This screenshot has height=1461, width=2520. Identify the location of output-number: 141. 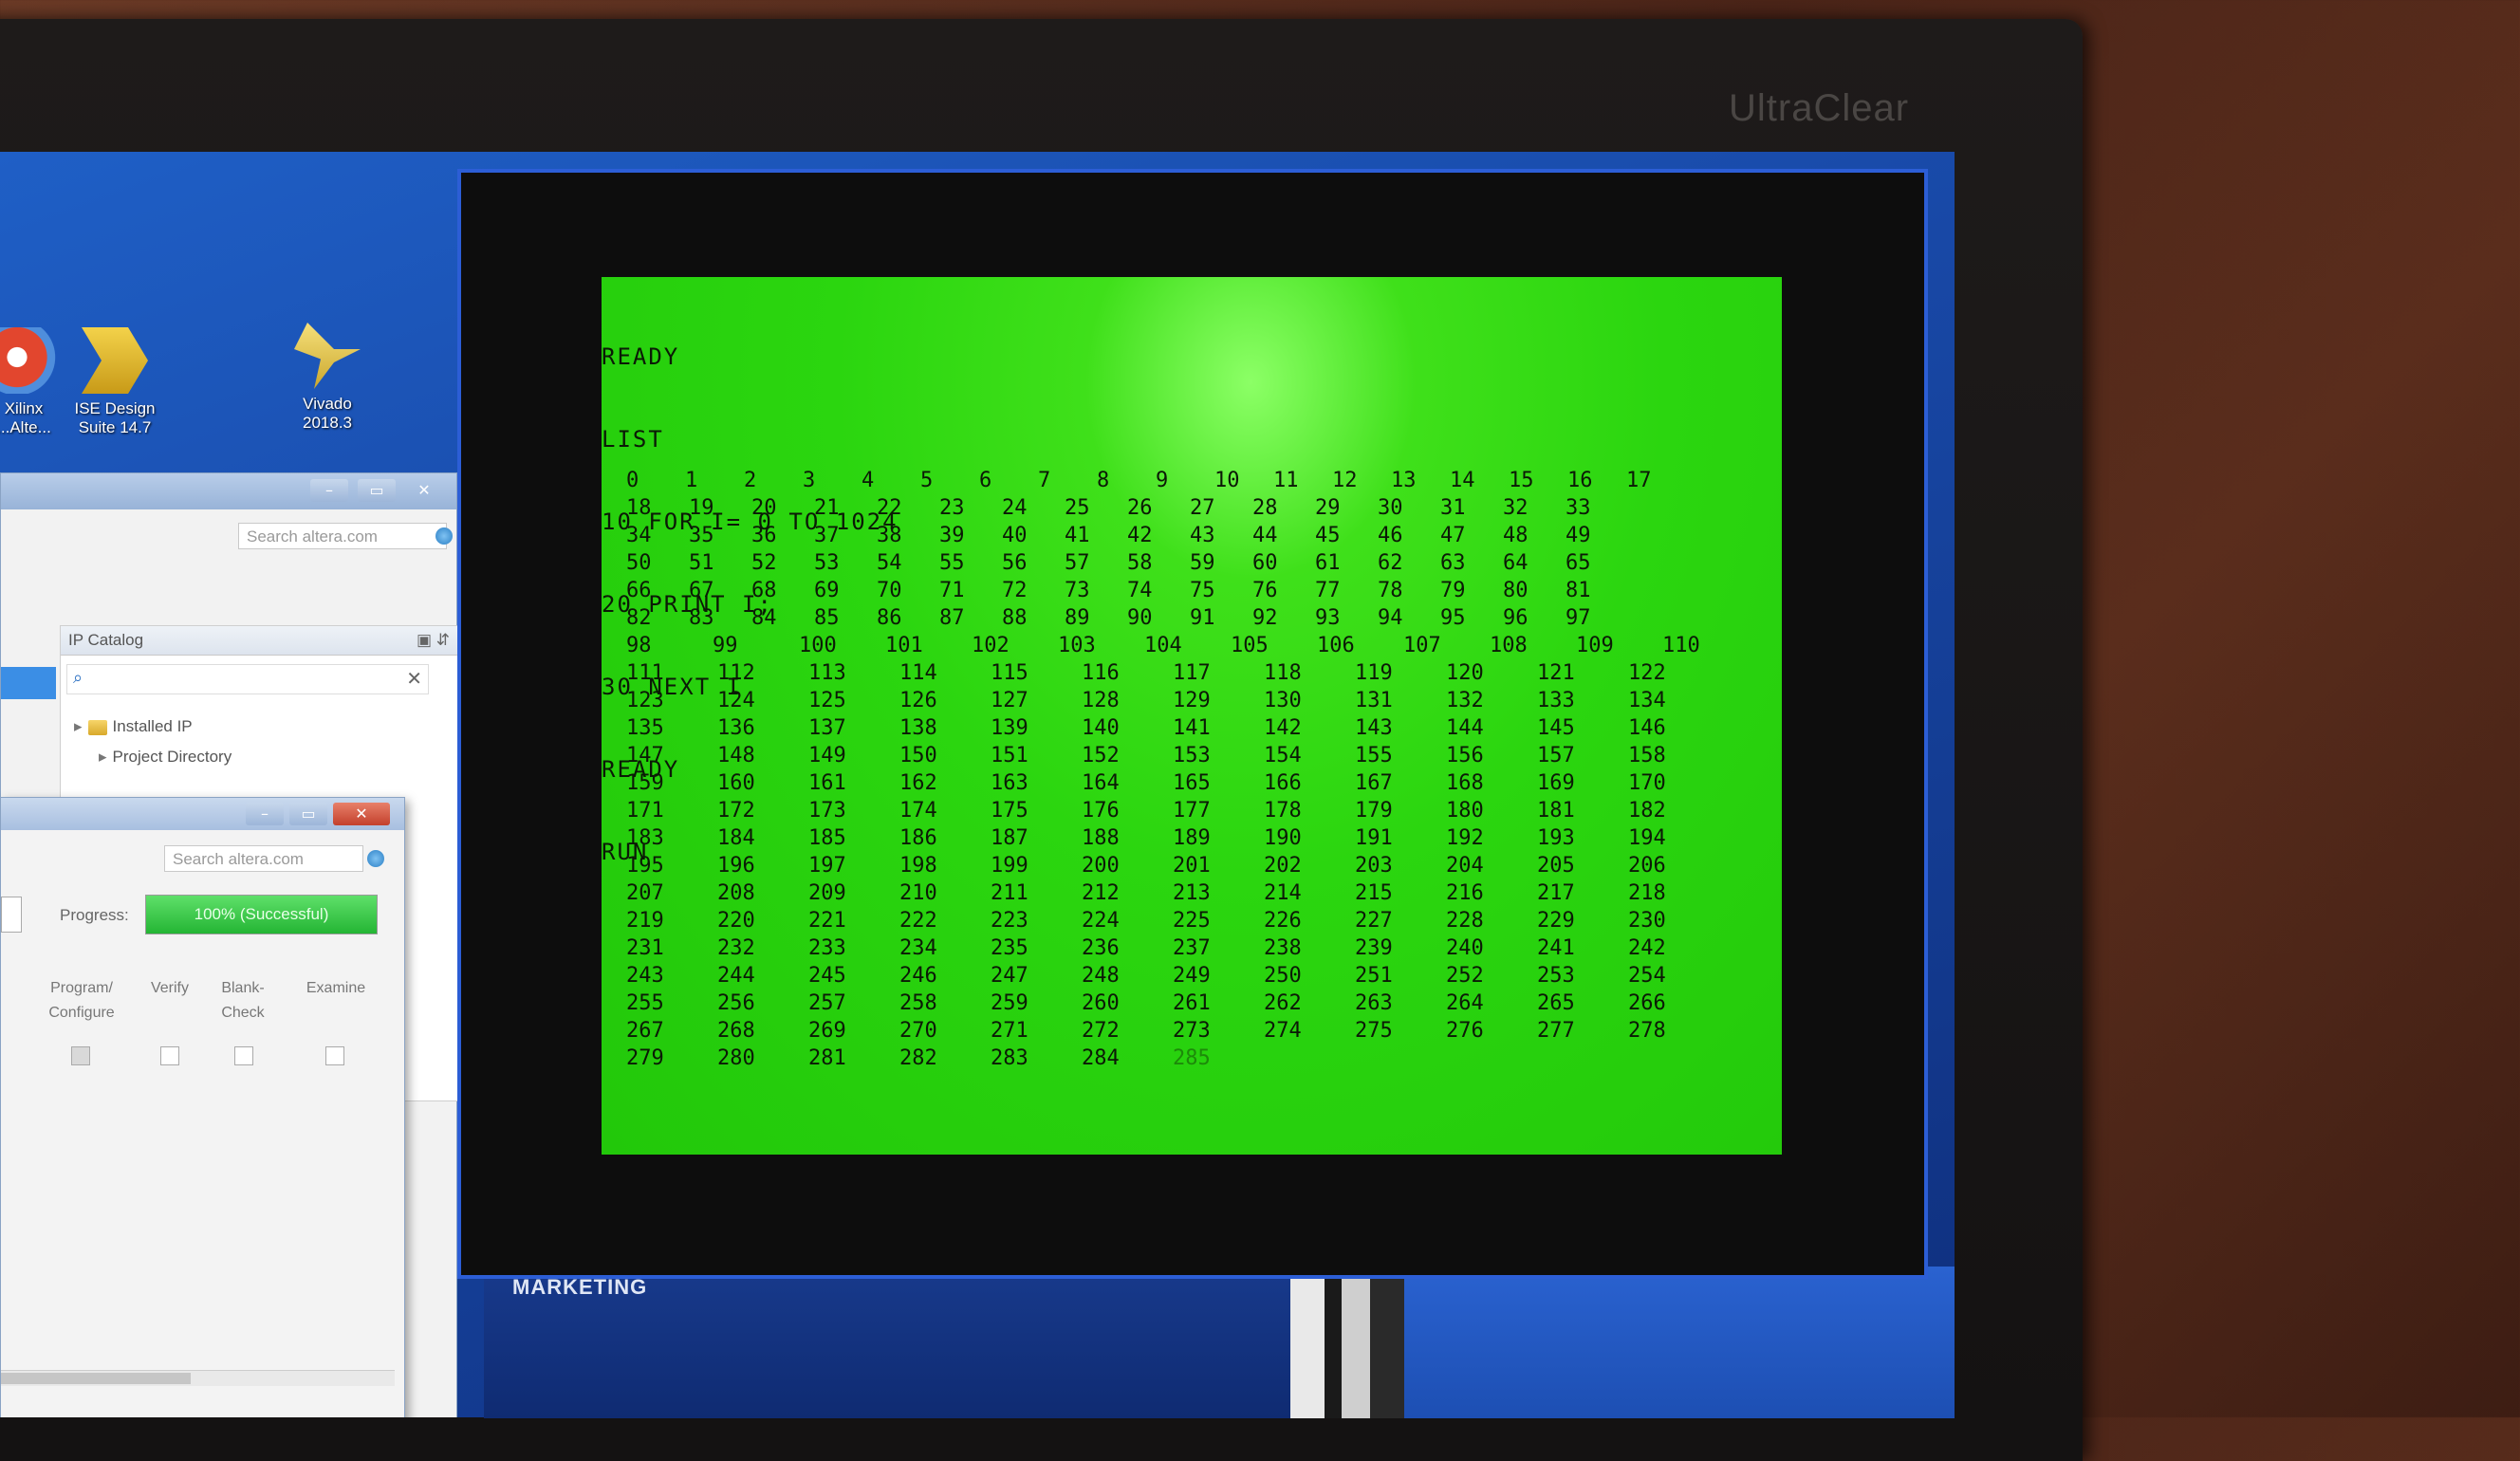
(1192, 728).